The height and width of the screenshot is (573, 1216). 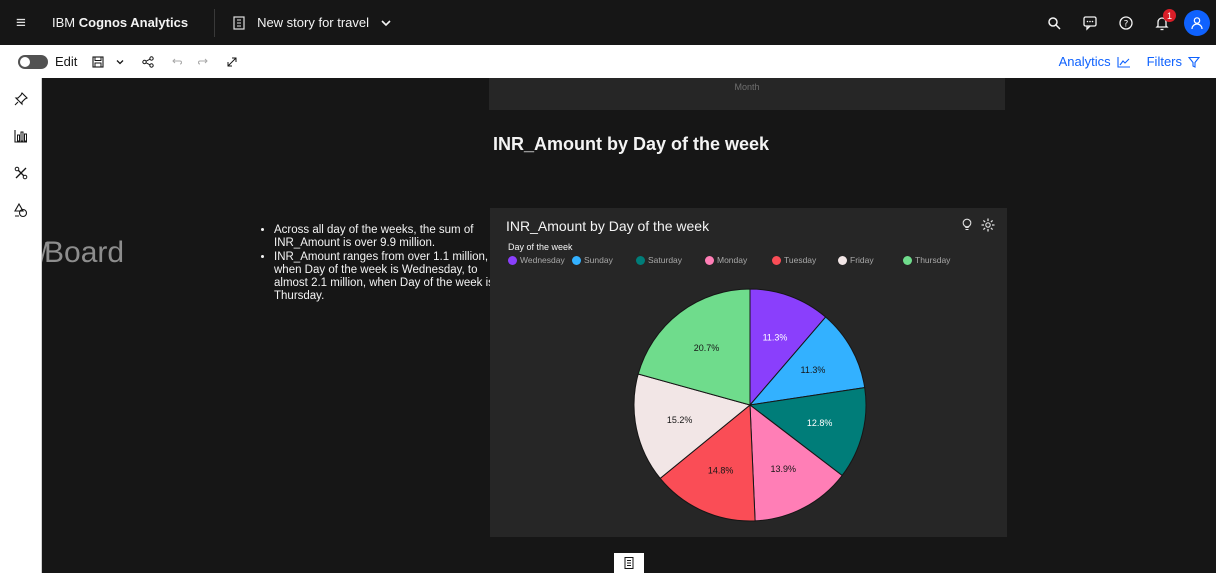 What do you see at coordinates (608, 61) in the screenshot?
I see `story-toolbar: Edit Analytics Filters` at bounding box center [608, 61].